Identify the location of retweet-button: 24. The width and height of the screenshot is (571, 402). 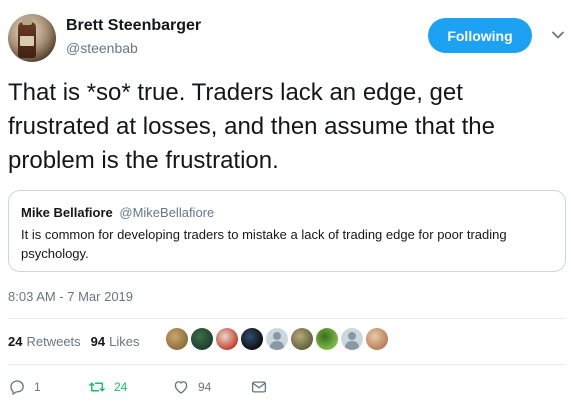
(107, 387).